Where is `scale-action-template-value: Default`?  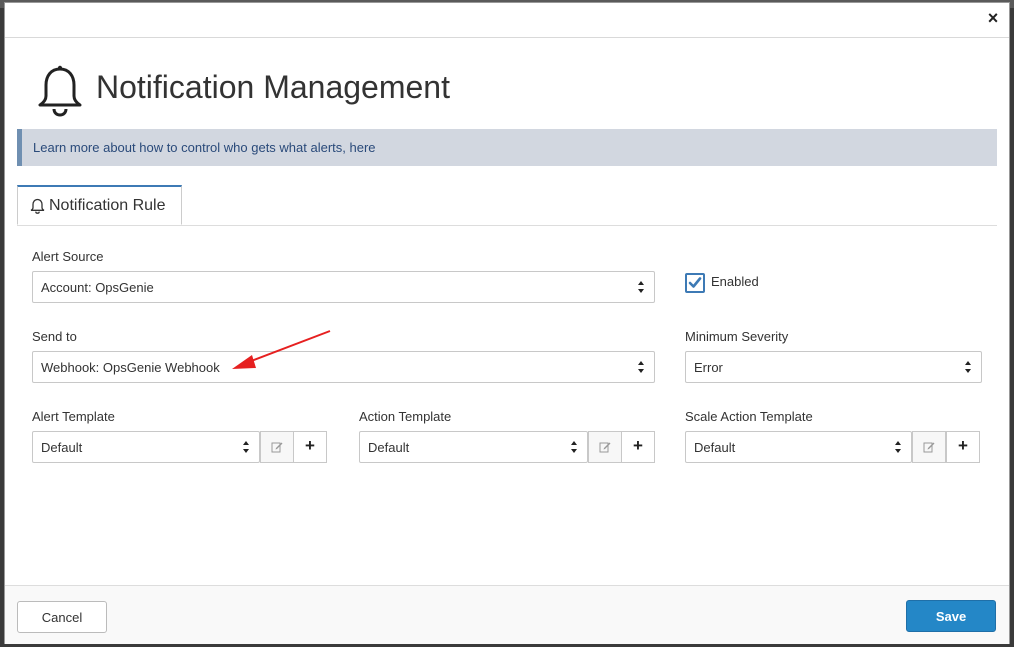
scale-action-template-value: Default is located at coordinates (715, 447).